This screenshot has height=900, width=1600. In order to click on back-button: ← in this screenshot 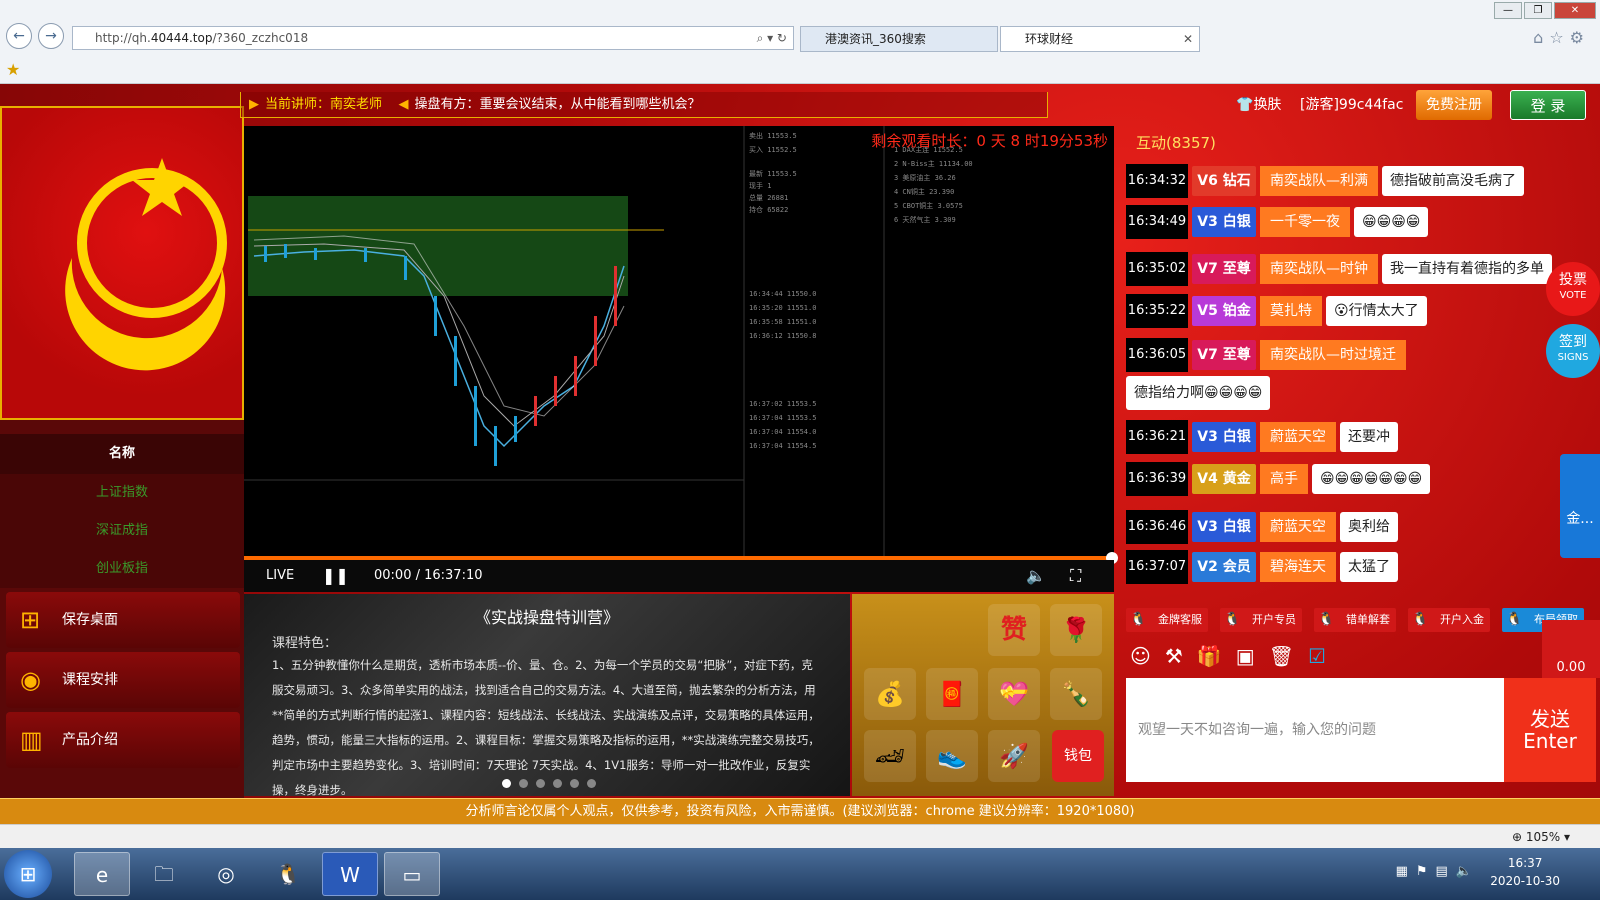, I will do `click(19, 36)`.